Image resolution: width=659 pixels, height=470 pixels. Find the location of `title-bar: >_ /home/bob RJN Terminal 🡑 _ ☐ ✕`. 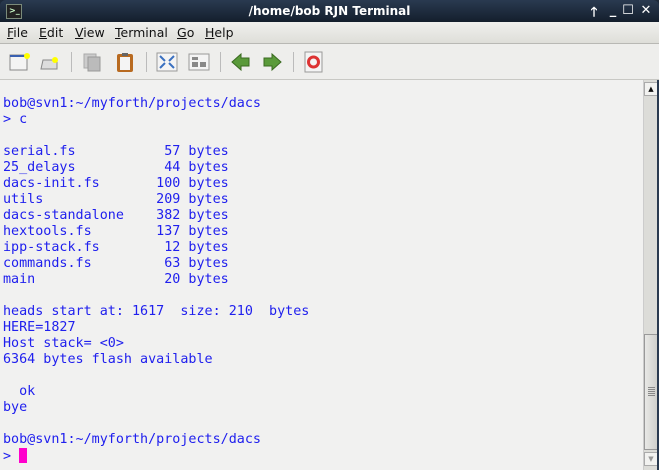

title-bar: >_ /home/bob RJN Terminal 🡑 _ ☐ ✕ is located at coordinates (329, 11).